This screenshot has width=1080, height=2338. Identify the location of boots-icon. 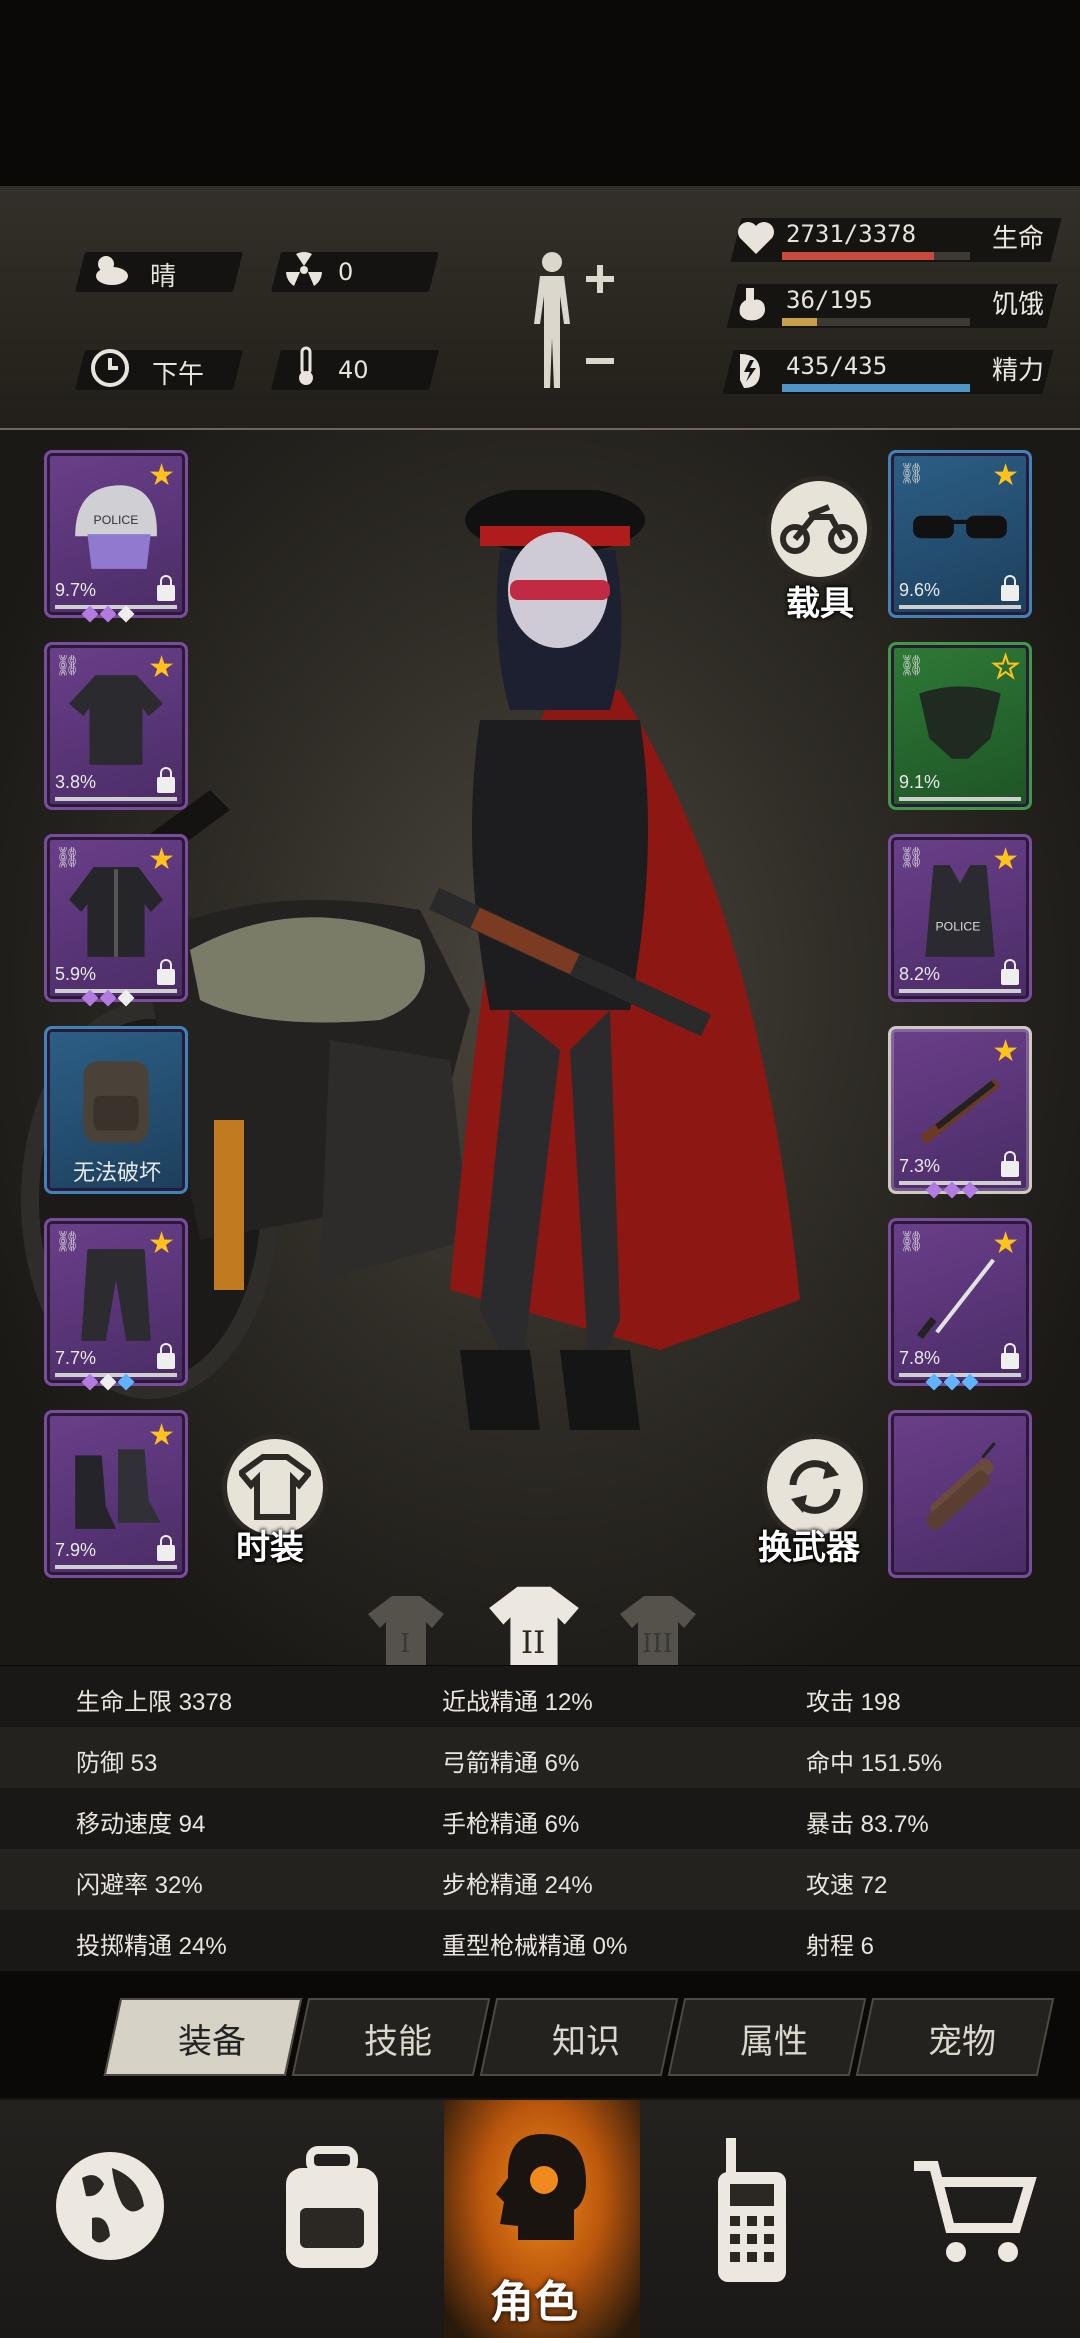
(118, 1489).